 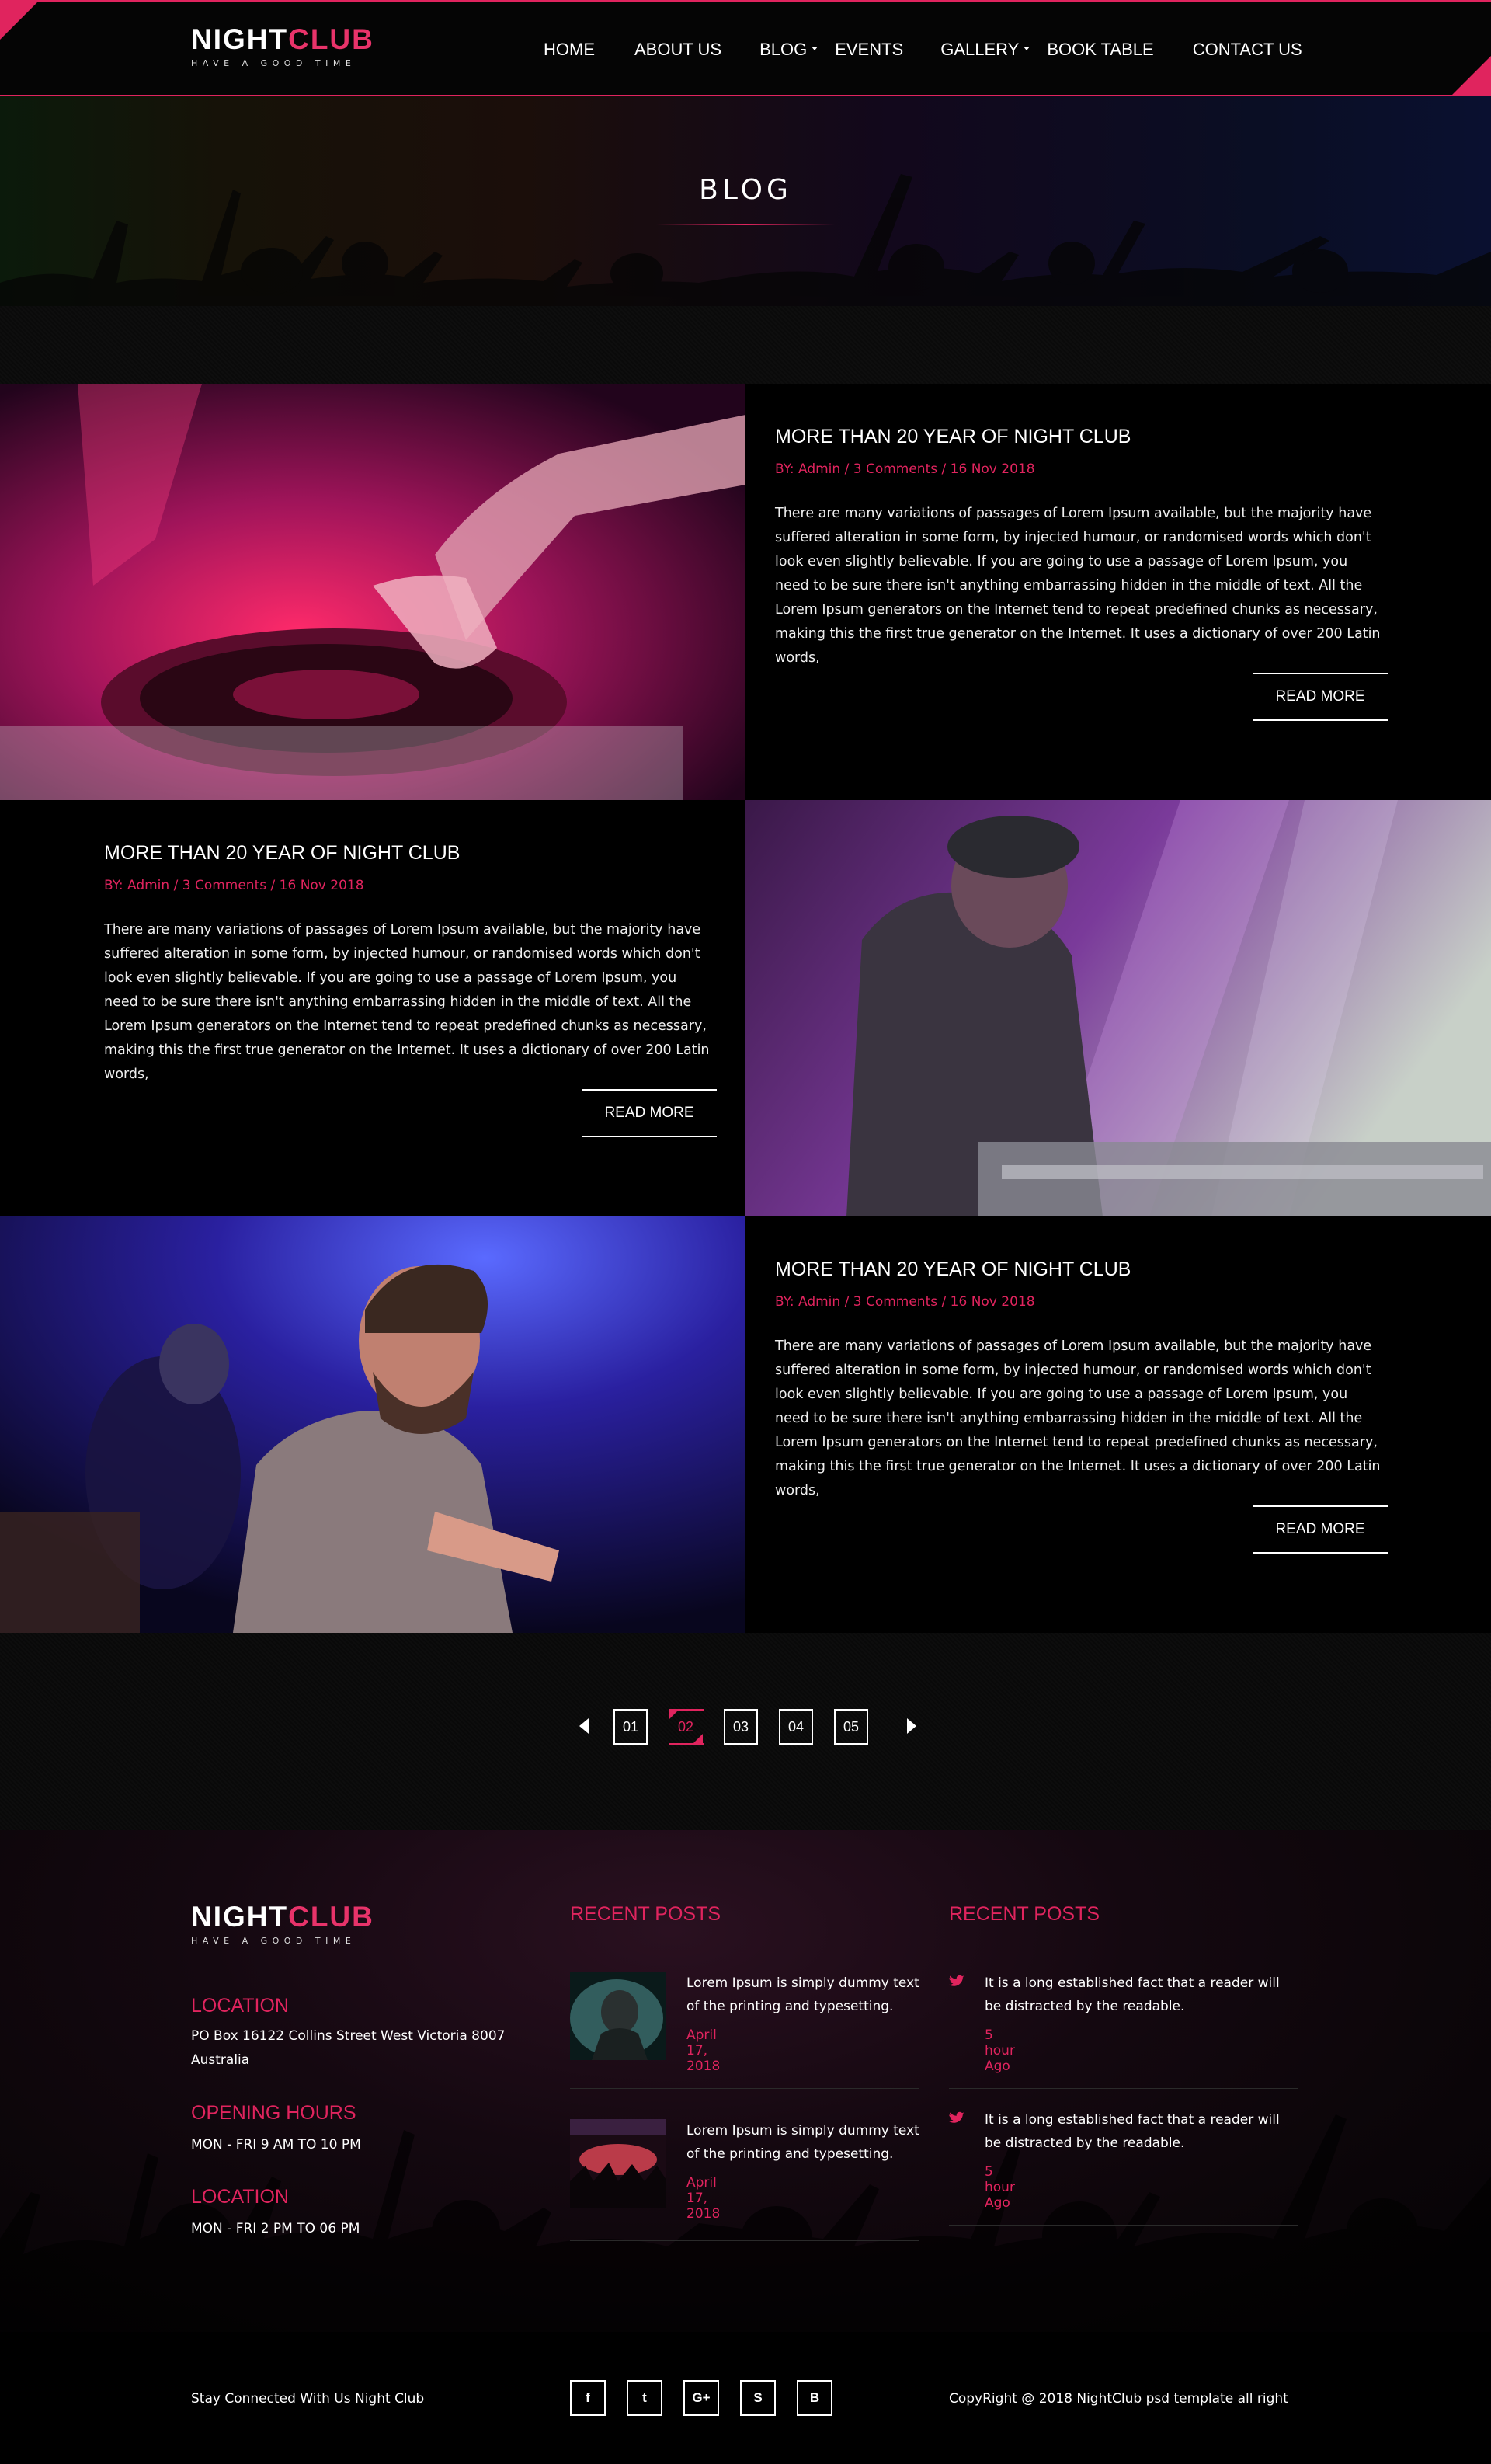 I want to click on dj-mixing-photo, so click(x=1118, y=1008).